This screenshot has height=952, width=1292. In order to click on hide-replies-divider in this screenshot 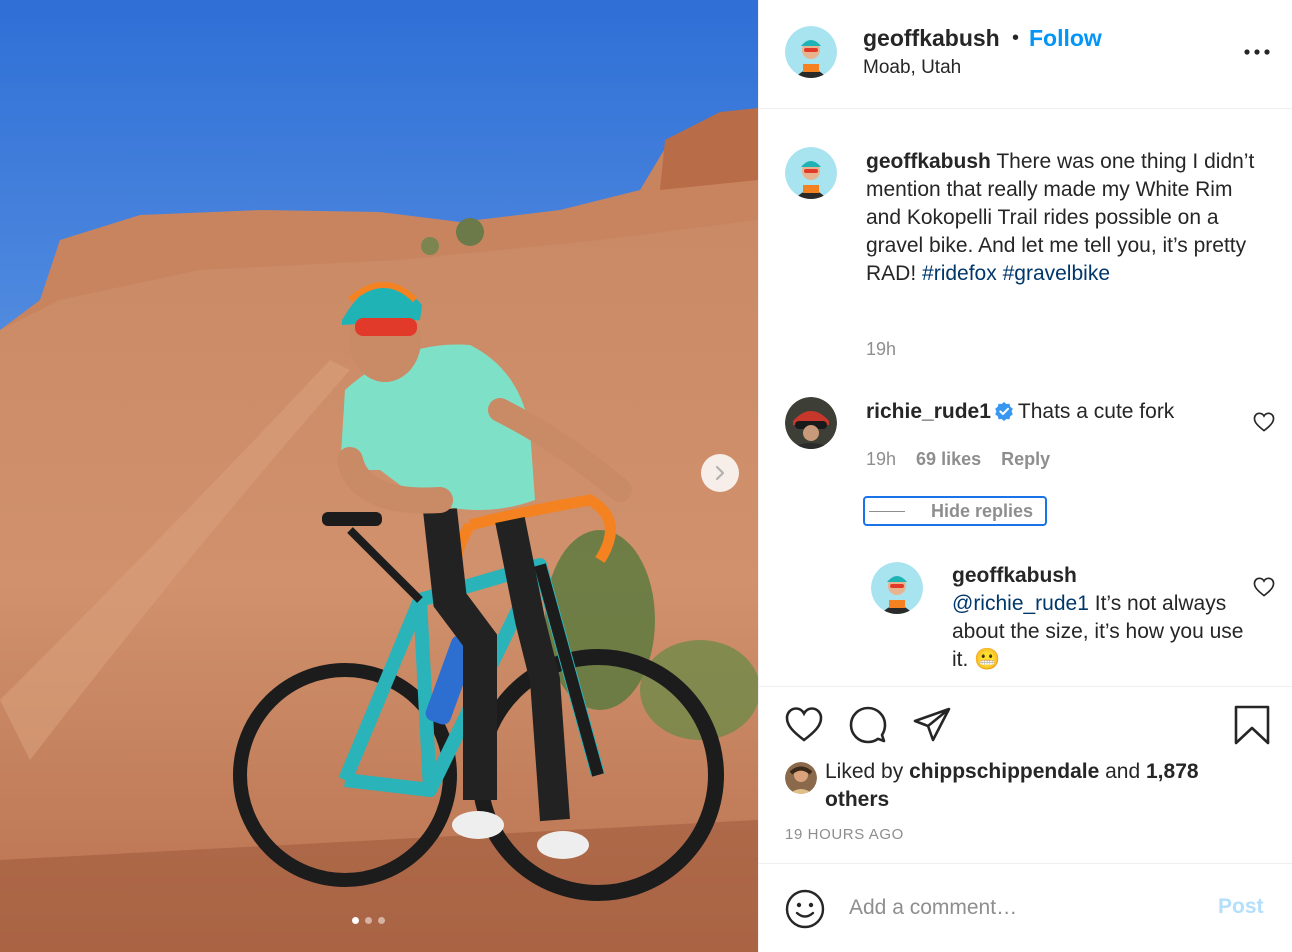, I will do `click(887, 511)`.